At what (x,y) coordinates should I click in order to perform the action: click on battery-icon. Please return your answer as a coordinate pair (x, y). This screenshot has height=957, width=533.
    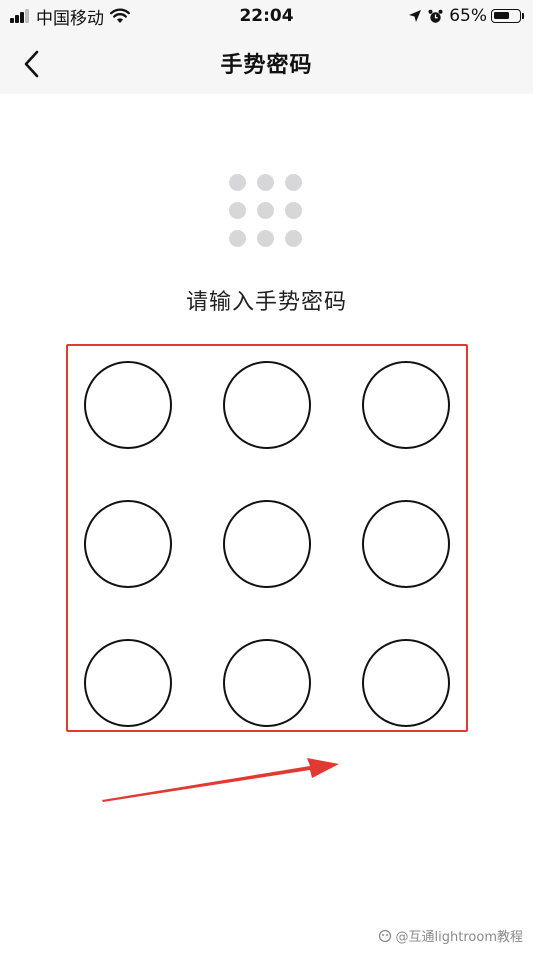
    Looking at the image, I should click on (507, 16).